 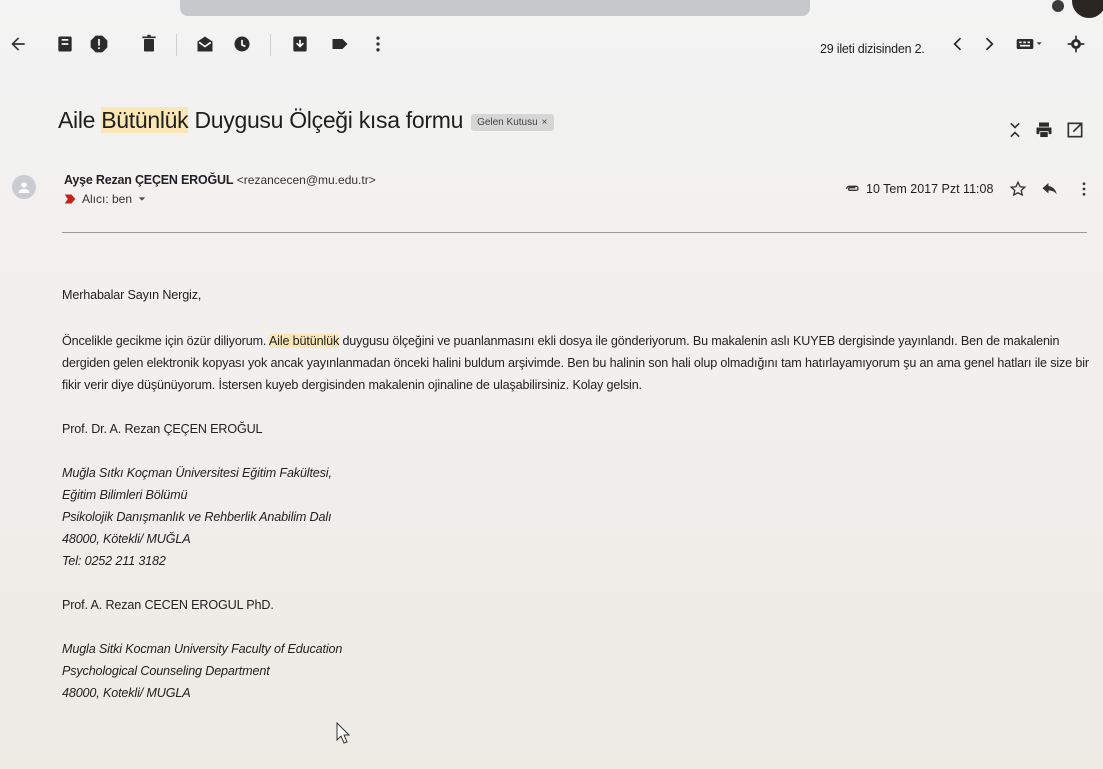 What do you see at coordinates (18, 44) in the screenshot?
I see `back-icon` at bounding box center [18, 44].